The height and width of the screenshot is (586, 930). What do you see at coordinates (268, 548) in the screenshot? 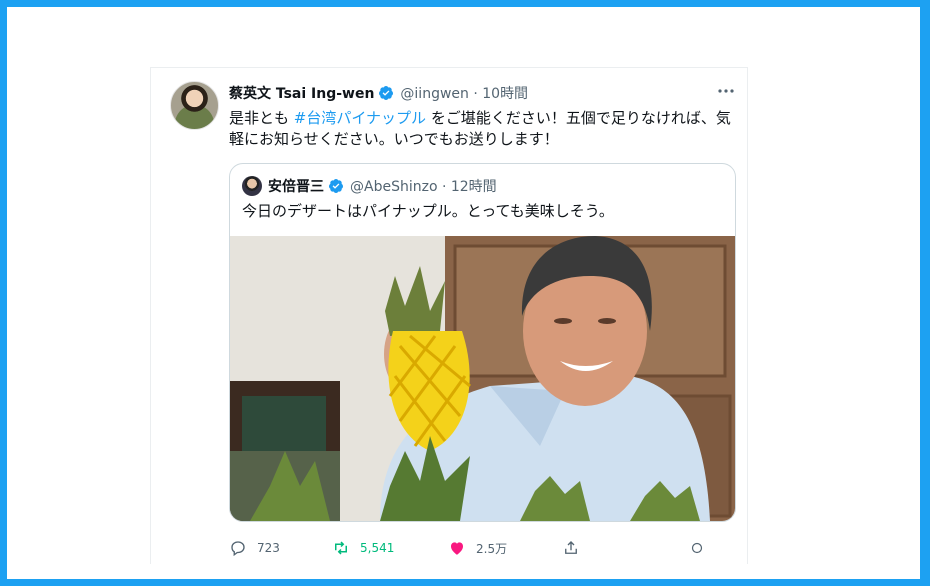
I see `reply-count: 723` at bounding box center [268, 548].